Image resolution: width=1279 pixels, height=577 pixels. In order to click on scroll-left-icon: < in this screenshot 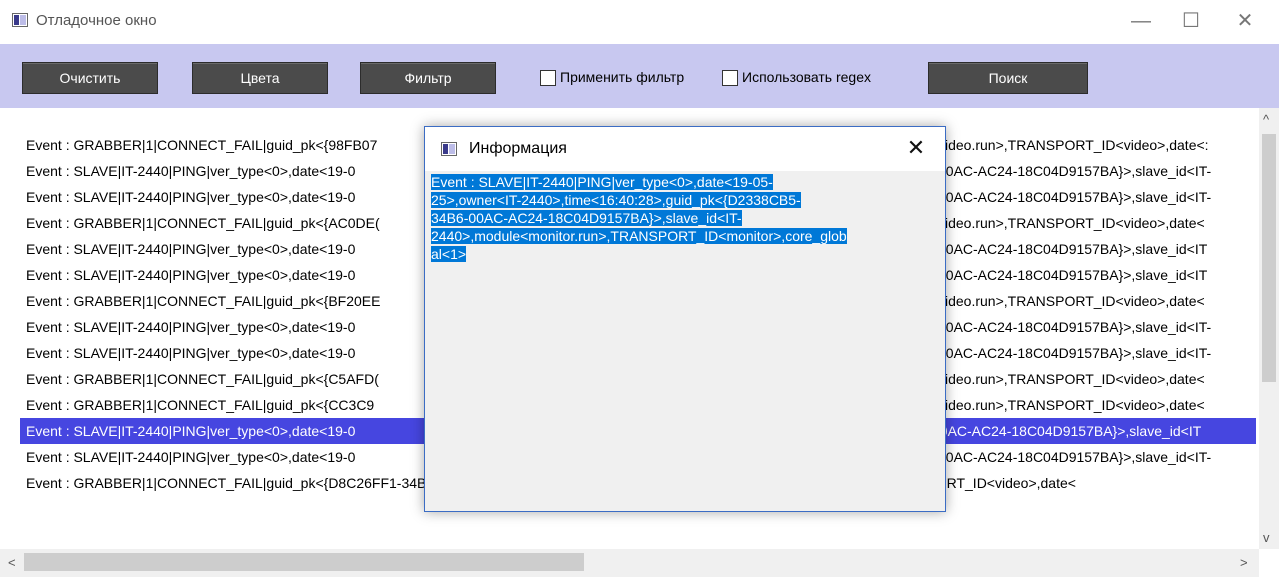, I will do `click(12, 562)`.